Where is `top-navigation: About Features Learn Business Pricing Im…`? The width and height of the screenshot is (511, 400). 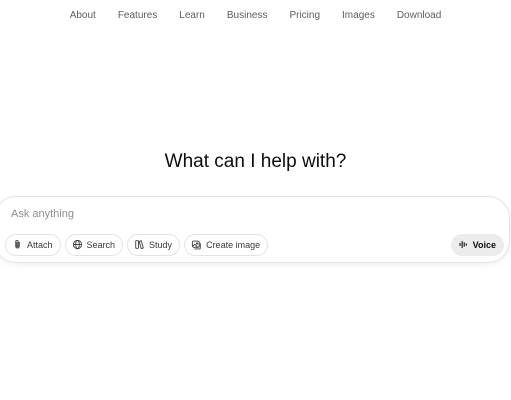
top-navigation: About Features Learn Business Pricing Im… is located at coordinates (255, 16).